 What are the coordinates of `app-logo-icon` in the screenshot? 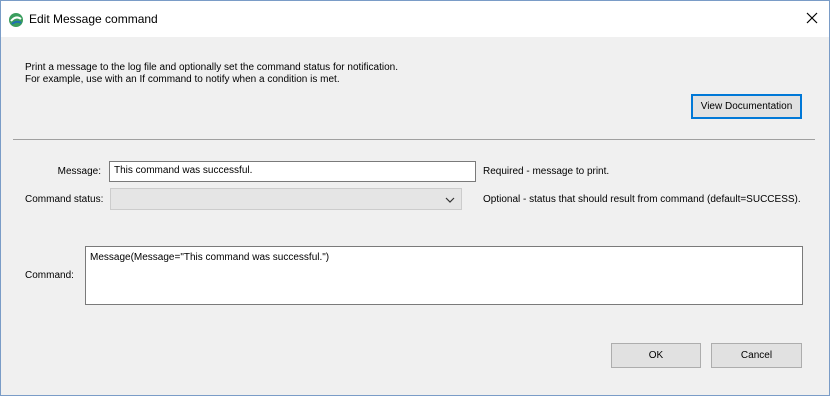 It's located at (16, 20).